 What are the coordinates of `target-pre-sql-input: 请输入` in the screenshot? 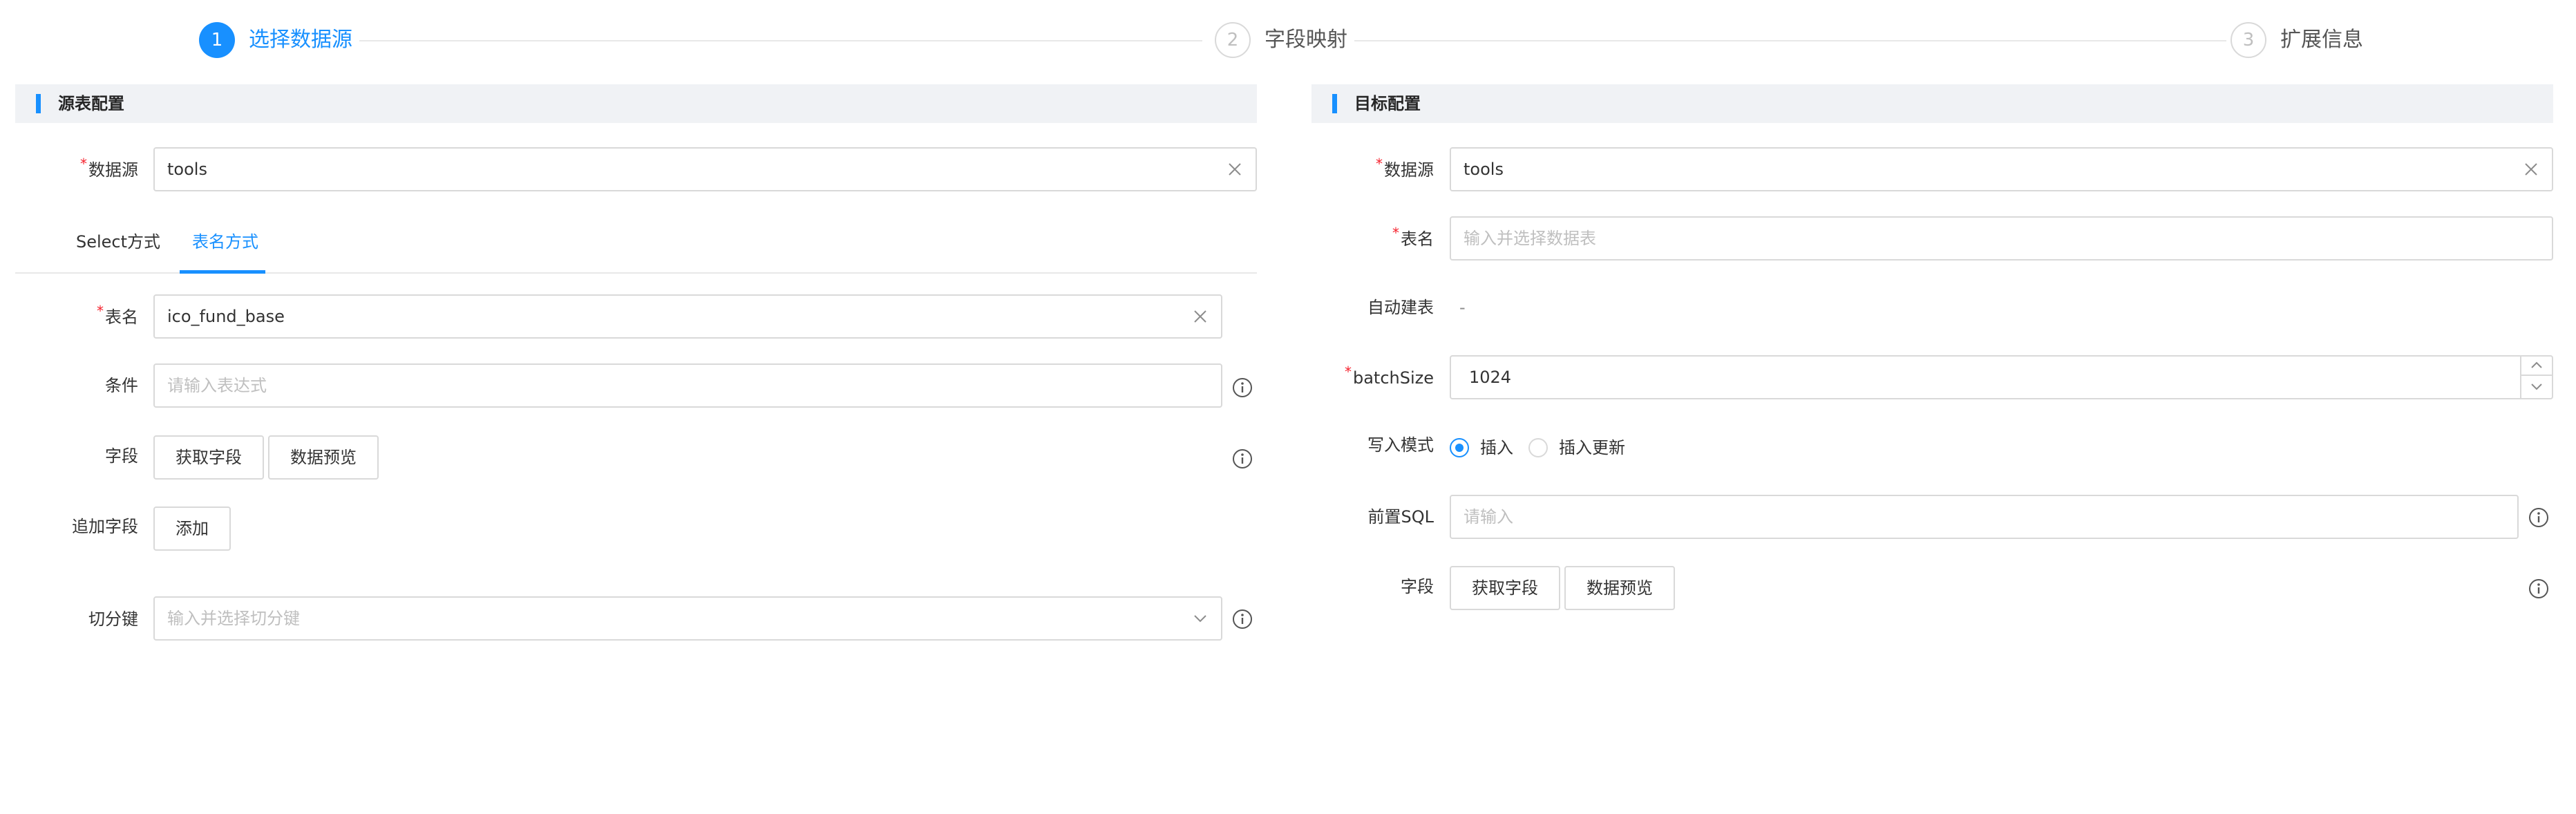 It's located at (1984, 517).